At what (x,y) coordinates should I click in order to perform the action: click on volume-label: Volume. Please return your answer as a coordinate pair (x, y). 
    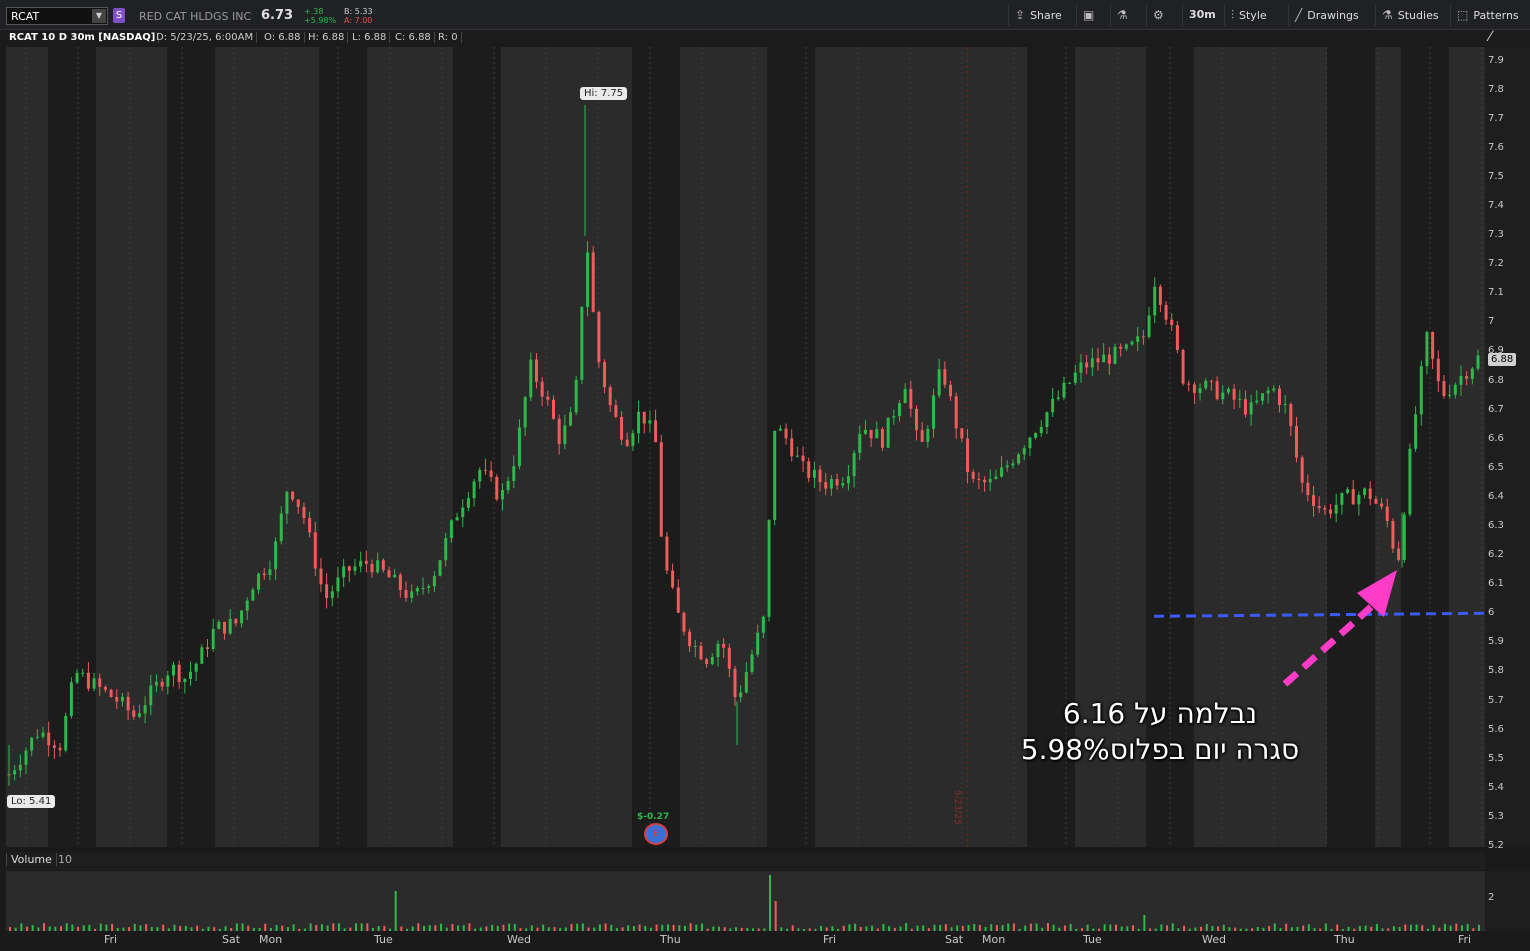
    Looking at the image, I should click on (31, 859).